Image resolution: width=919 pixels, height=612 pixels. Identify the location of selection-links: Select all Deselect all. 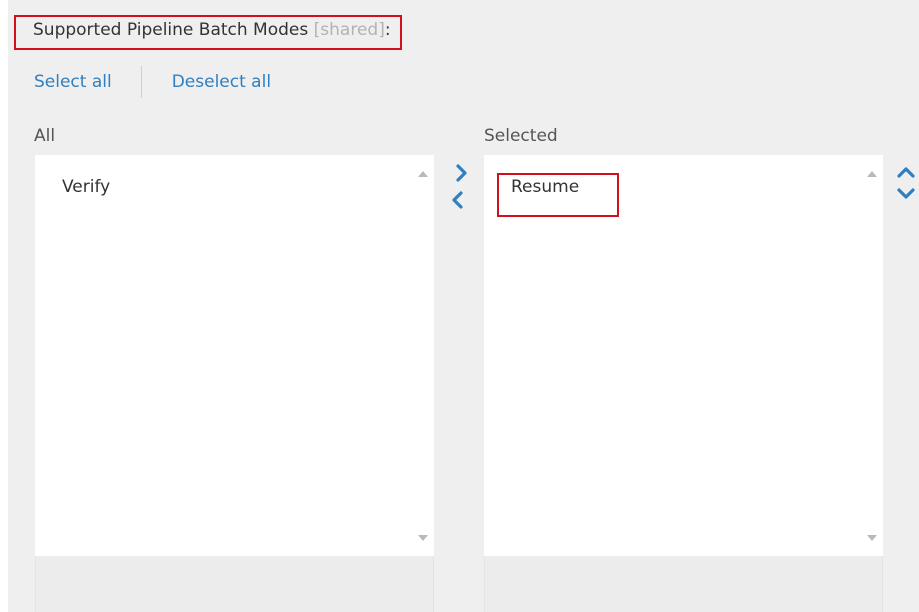
(152, 82).